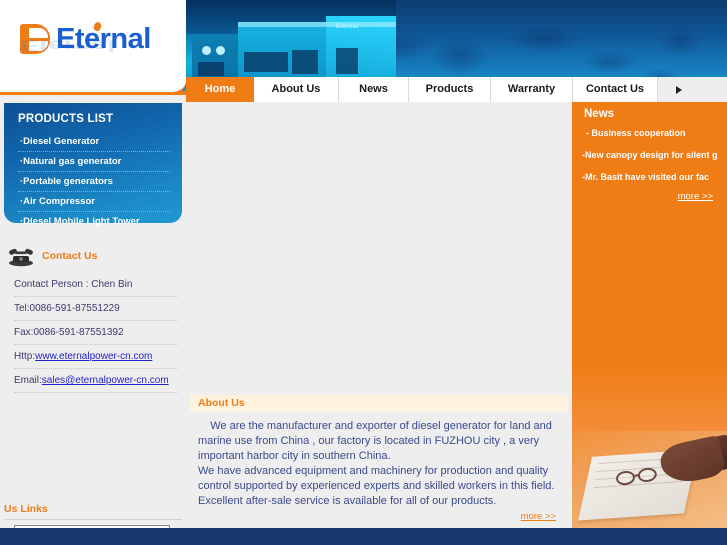 Image resolution: width=727 pixels, height=545 pixels. I want to click on contact-http-row: Http:www.eternalpower-cn.com, so click(96, 357).